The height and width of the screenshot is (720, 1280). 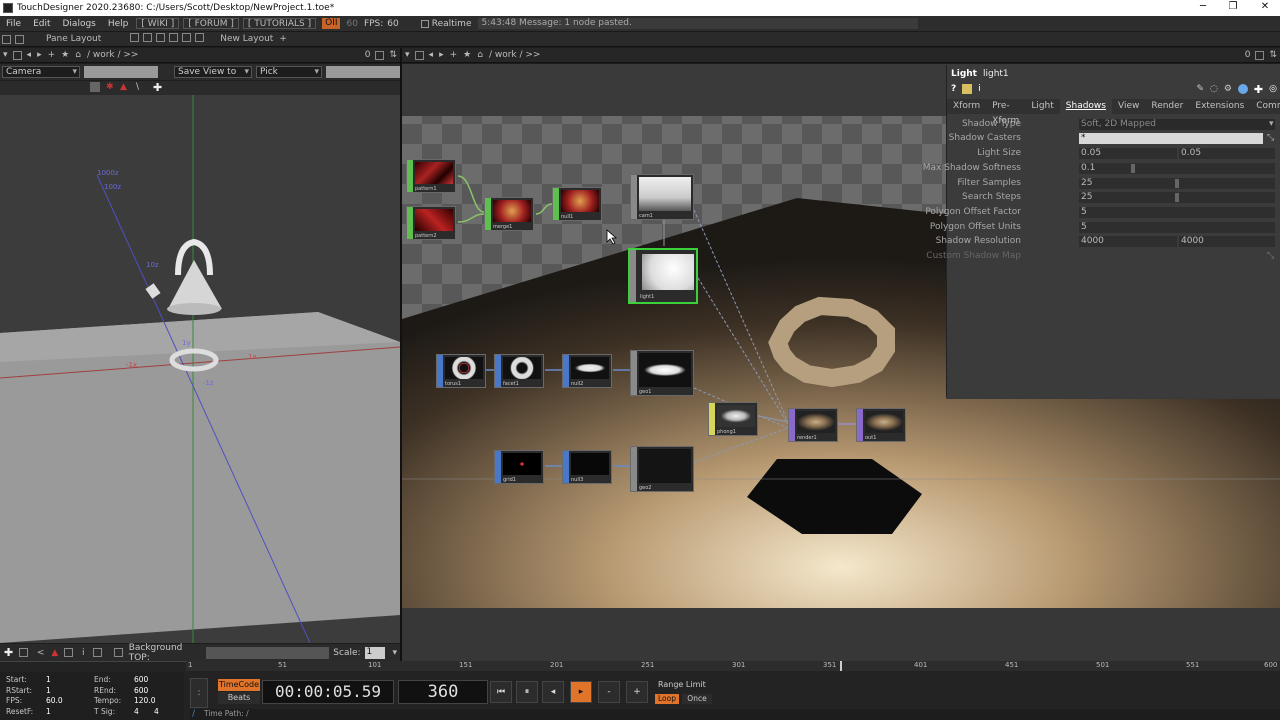 I want to click on step-plus-button: +, so click(x=637, y=692).